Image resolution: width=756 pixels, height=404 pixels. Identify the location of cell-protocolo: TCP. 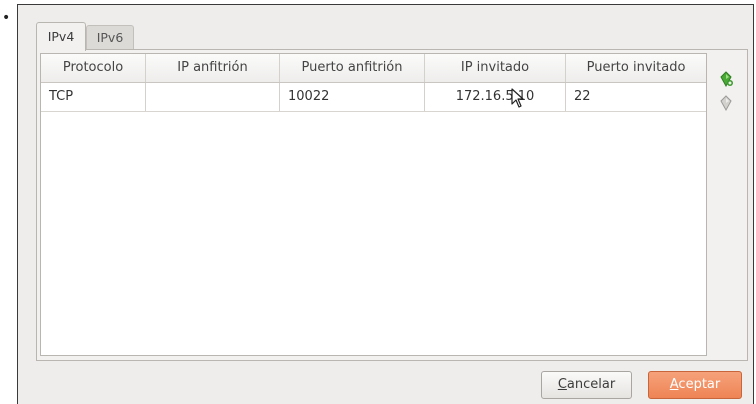
(93, 97).